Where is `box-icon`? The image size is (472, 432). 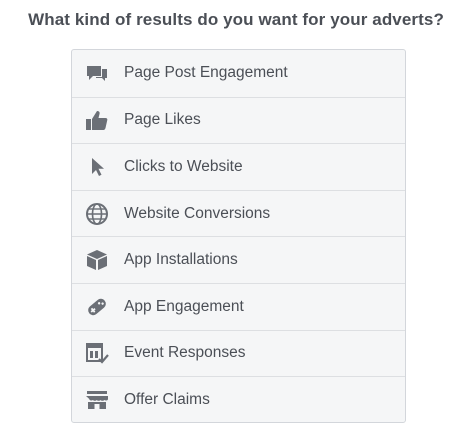
box-icon is located at coordinates (97, 260).